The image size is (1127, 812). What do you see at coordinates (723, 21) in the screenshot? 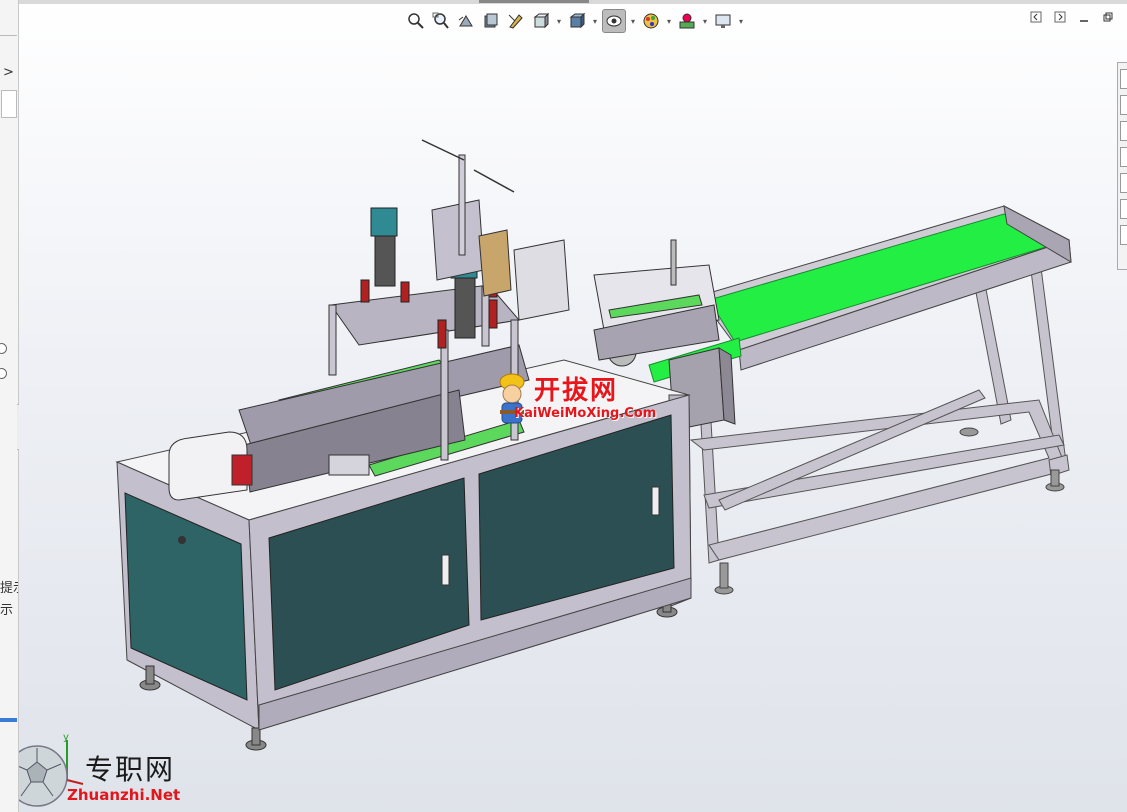
I see `view-settings-icon` at bounding box center [723, 21].